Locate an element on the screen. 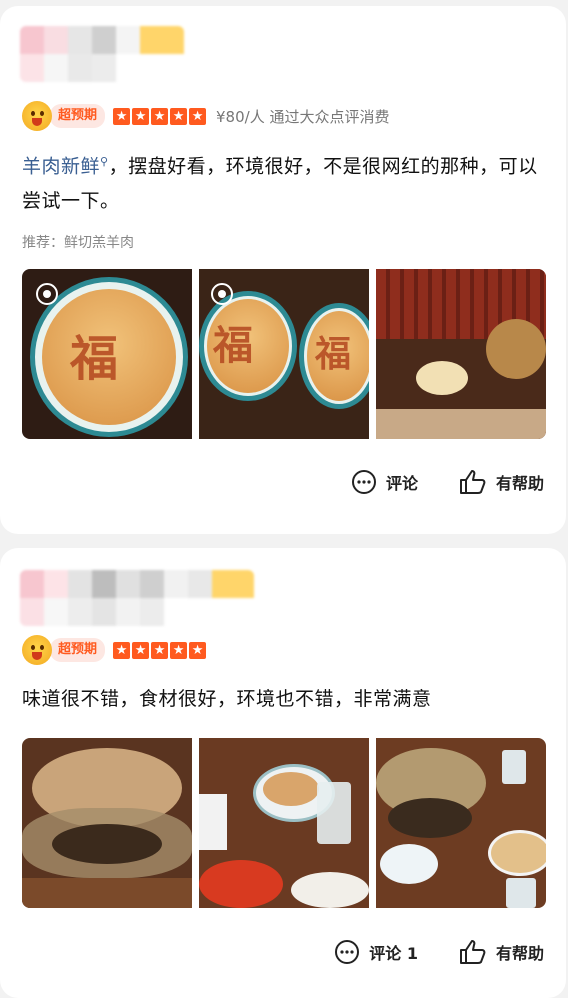 This screenshot has width=568, height=998. comment-button: 评论 is located at coordinates (384, 482).